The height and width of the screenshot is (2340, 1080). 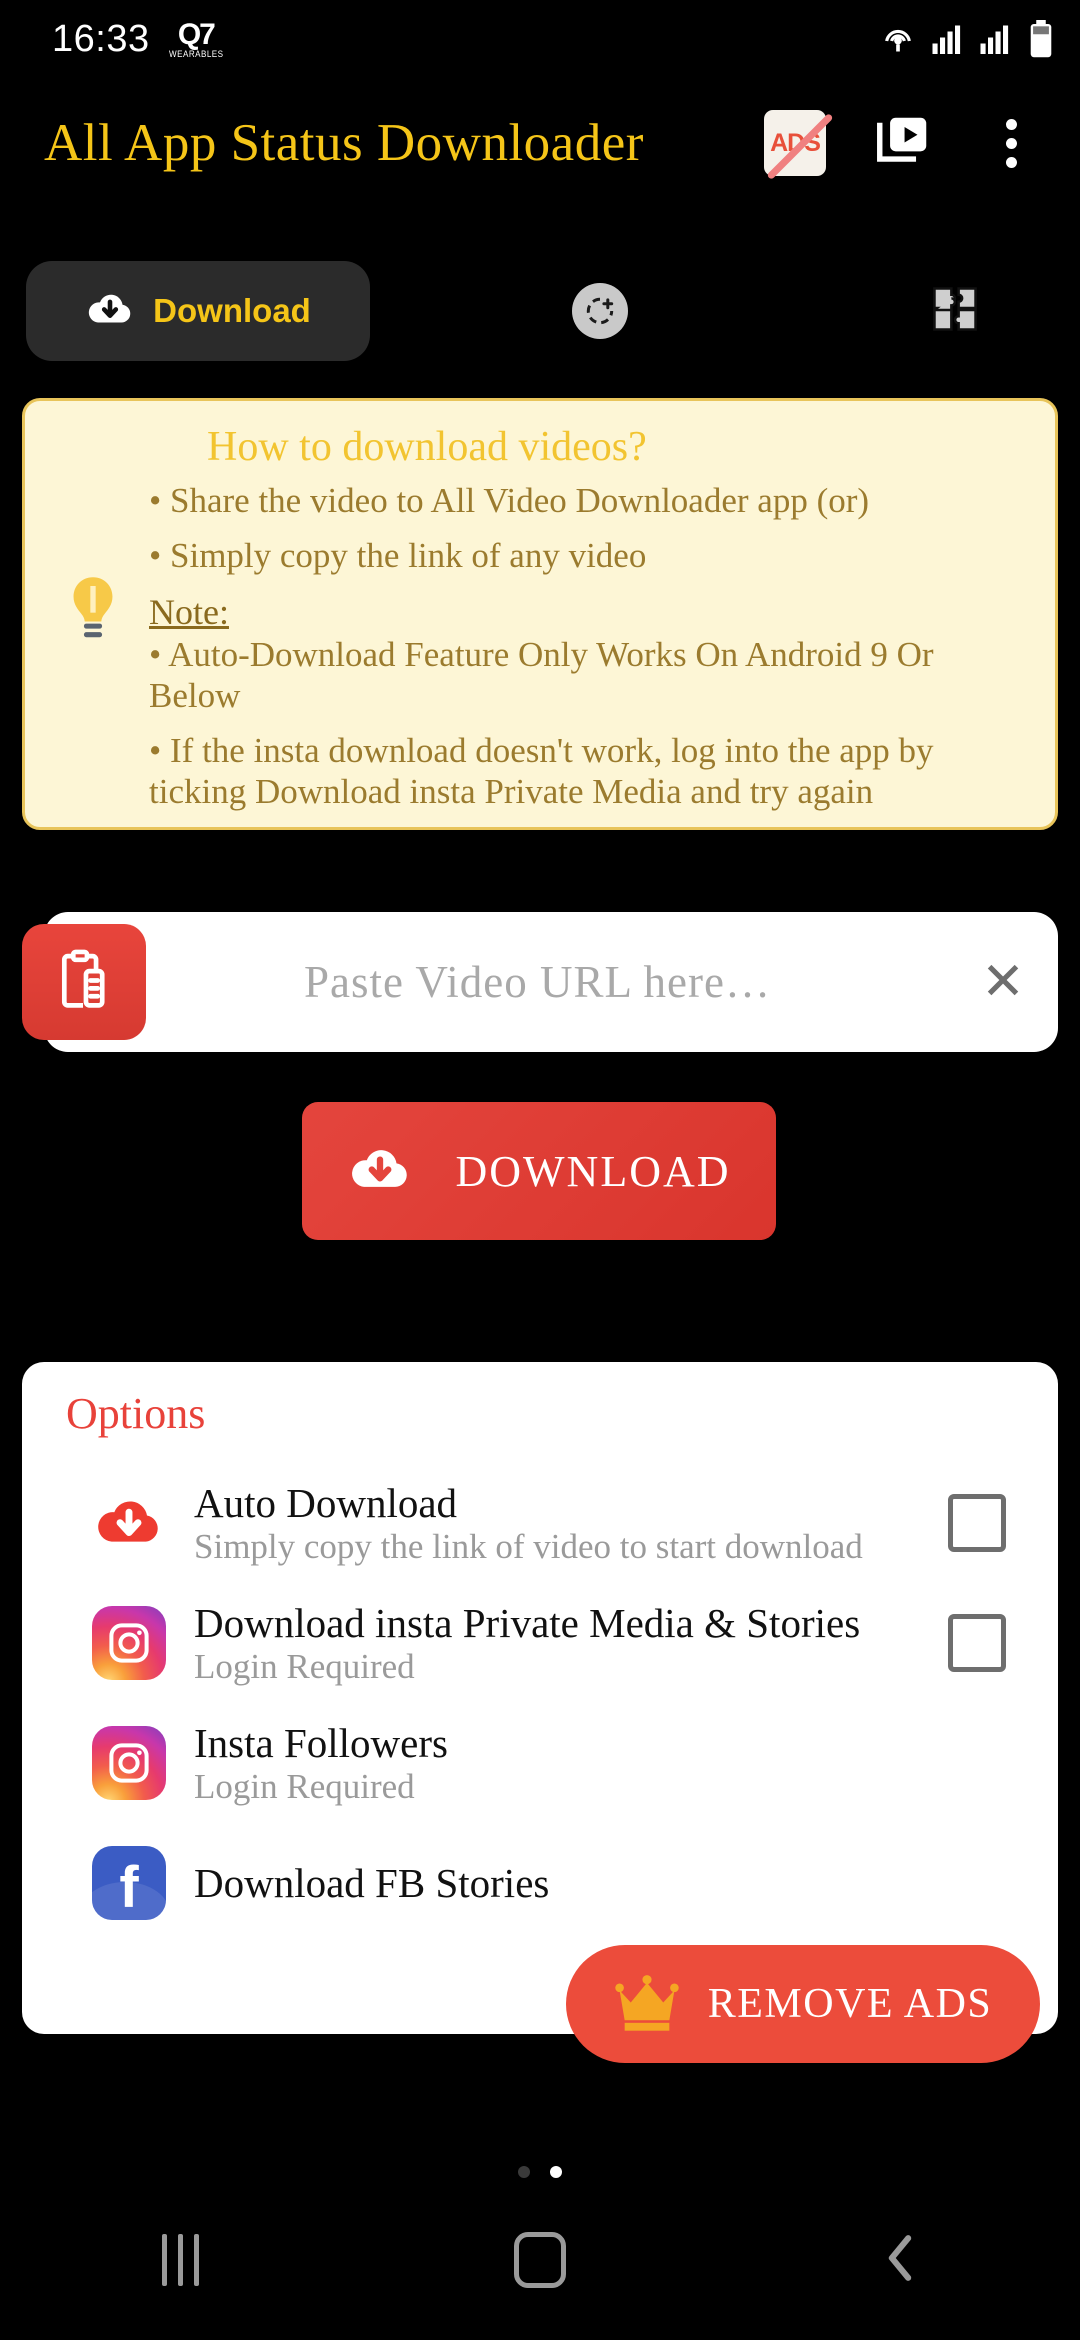 I want to click on signal-sim2-icon, so click(x=997, y=39).